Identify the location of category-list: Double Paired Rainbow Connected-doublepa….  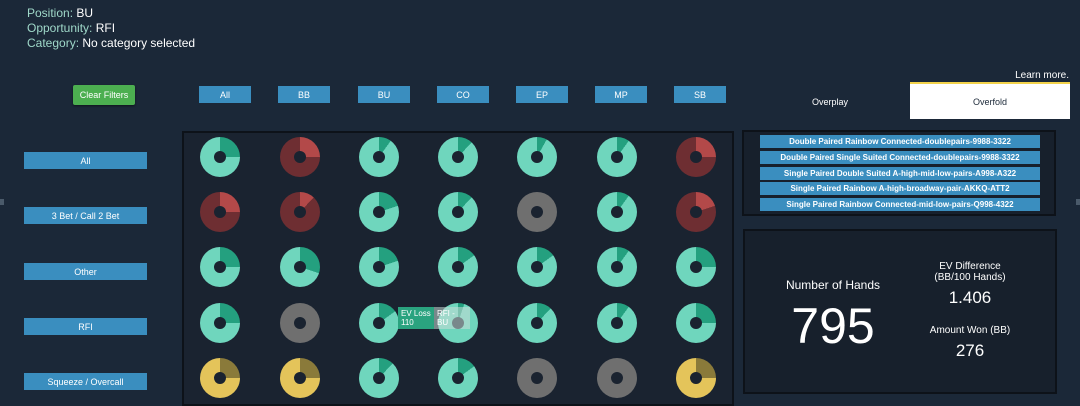
(899, 173).